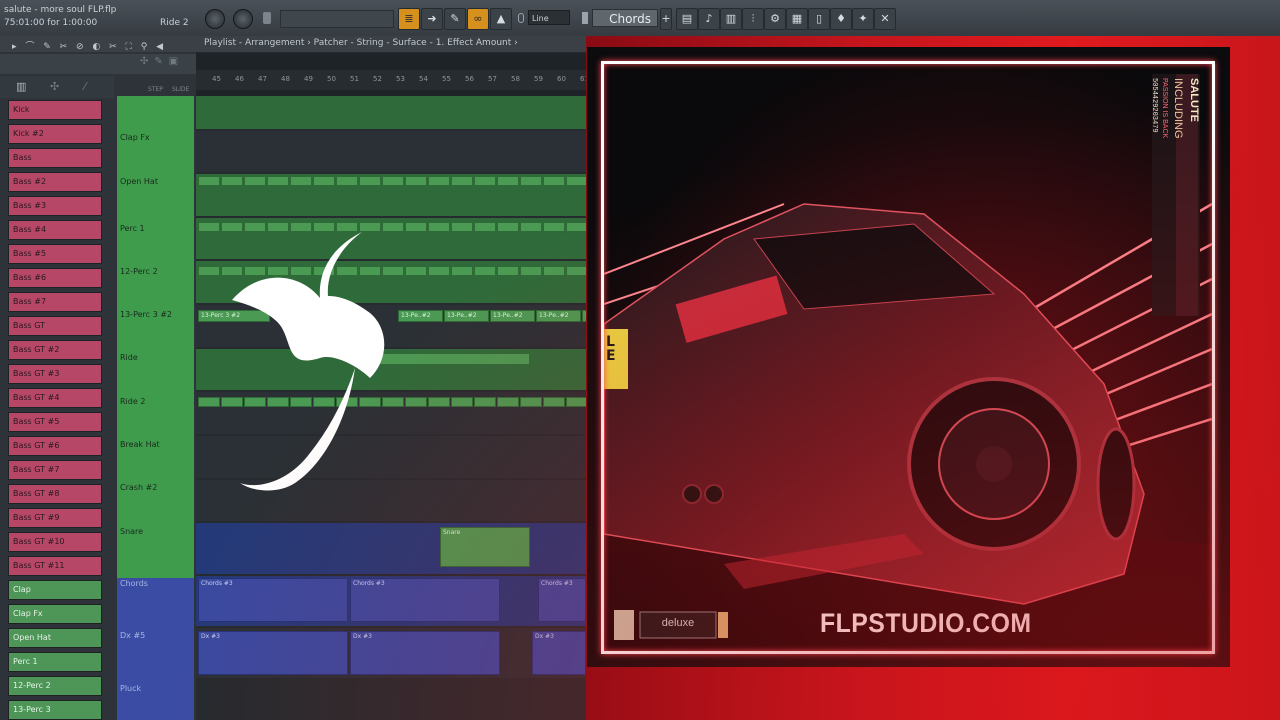 The width and height of the screenshot is (1280, 720). What do you see at coordinates (55, 302) in the screenshot?
I see `channel-button: Bass #7` at bounding box center [55, 302].